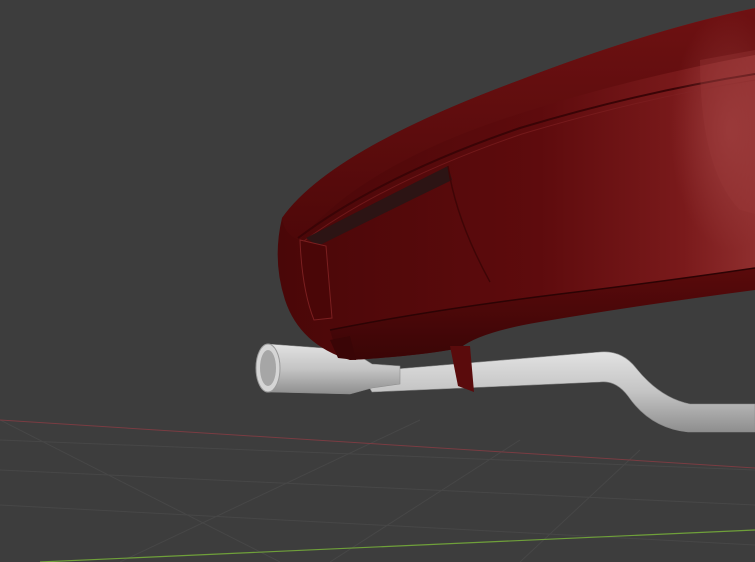 This screenshot has height=562, width=755. I want to click on exhaust-pipe, so click(505, 388).